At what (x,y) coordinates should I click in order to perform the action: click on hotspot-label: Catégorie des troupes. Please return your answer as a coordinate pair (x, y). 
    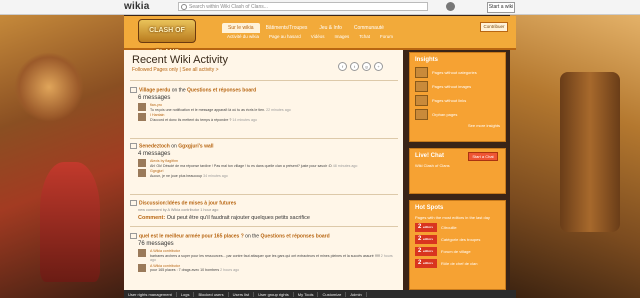
    Looking at the image, I should click on (460, 239).